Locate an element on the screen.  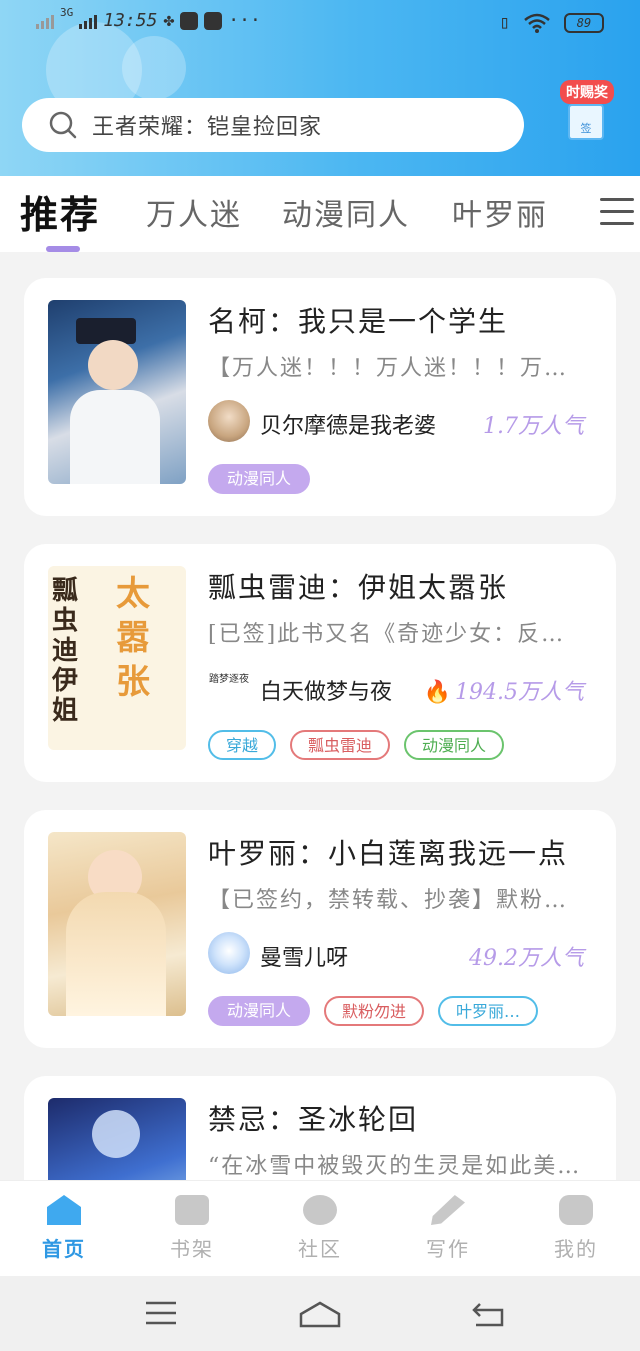
book-title: 名柯：我只是一个学生 is located at coordinates (358, 321).